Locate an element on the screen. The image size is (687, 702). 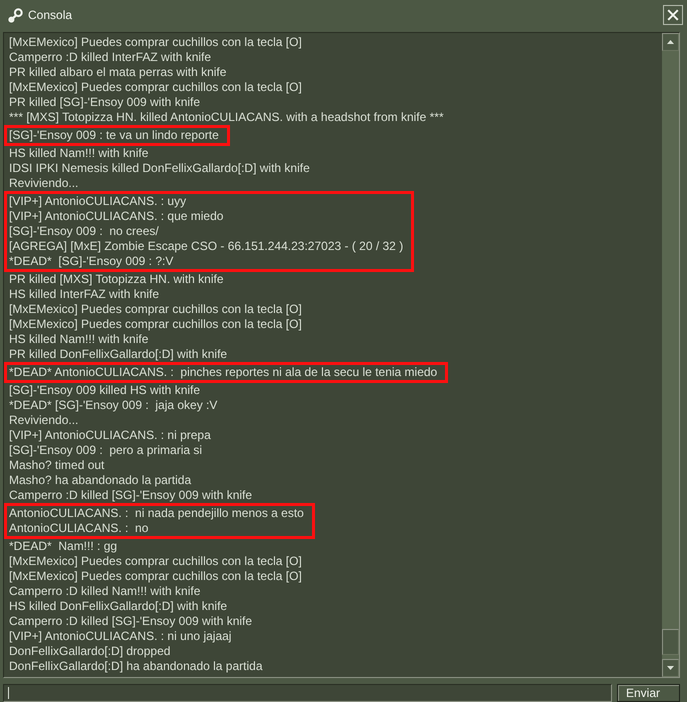
send-button: Enviar is located at coordinates (648, 693).